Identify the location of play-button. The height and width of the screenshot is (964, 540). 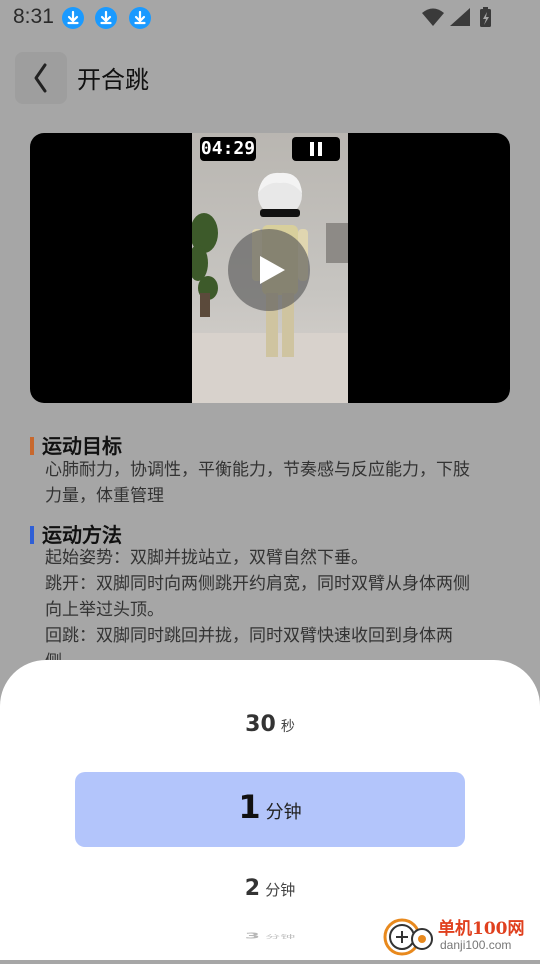
(269, 270).